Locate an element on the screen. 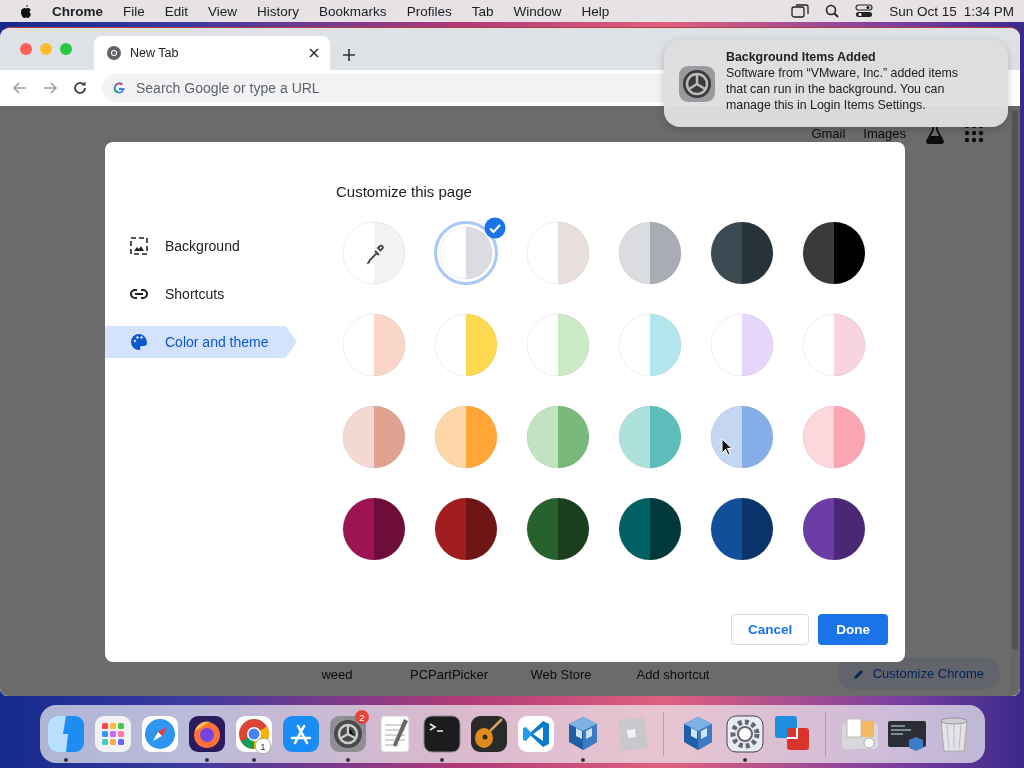 The width and height of the screenshot is (1024, 768). apple-icon is located at coordinates (25, 11).